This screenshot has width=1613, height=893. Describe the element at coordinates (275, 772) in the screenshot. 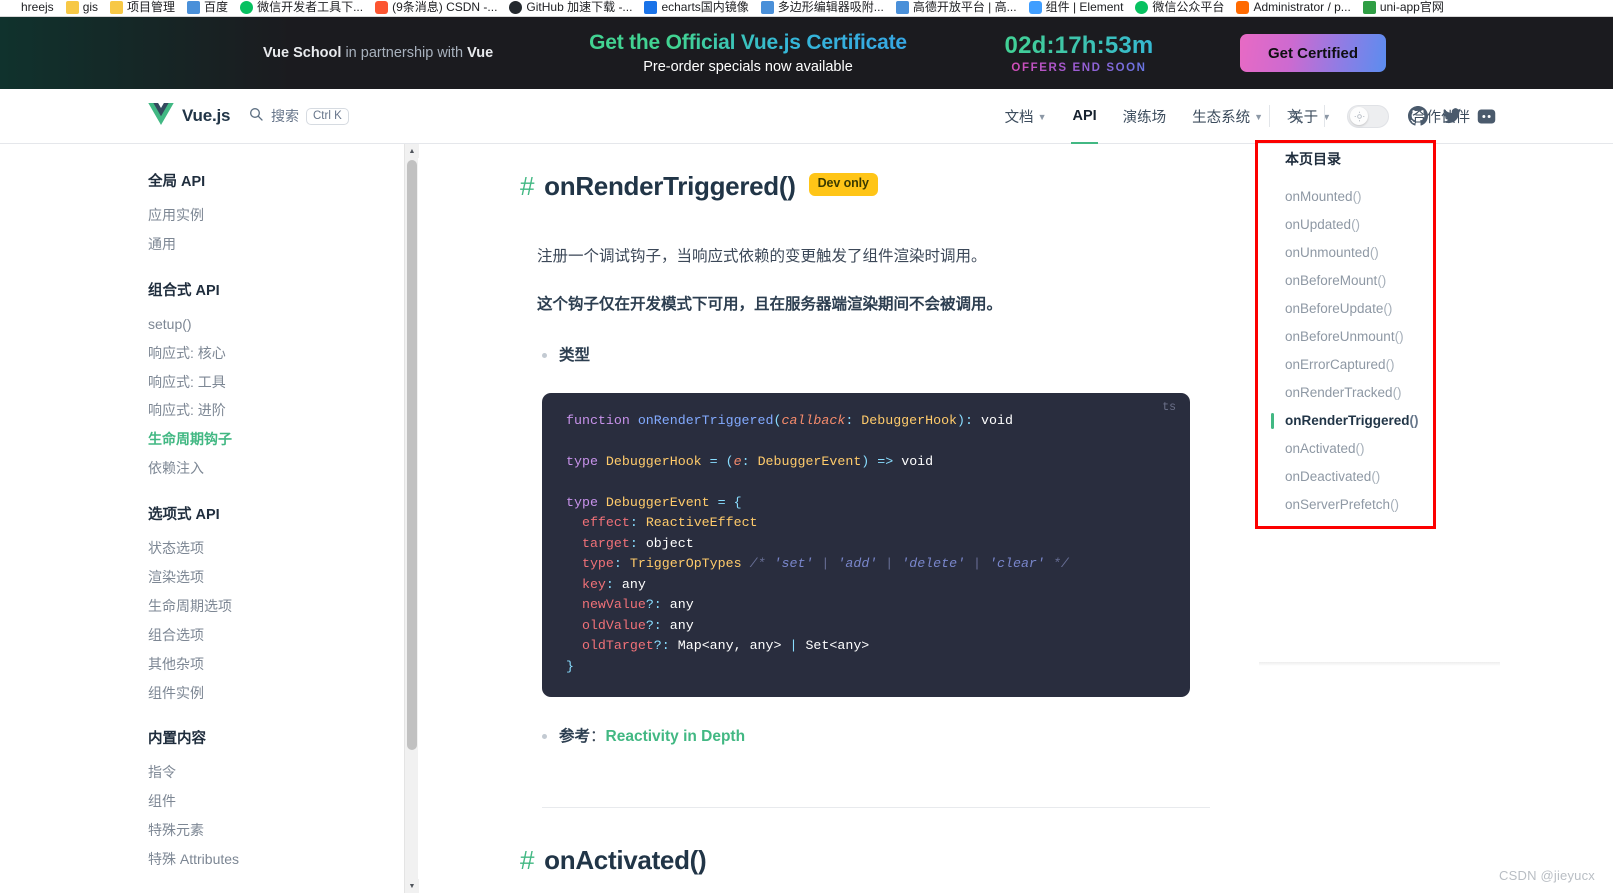

I see `sidebar-item-directives: 指令` at that location.